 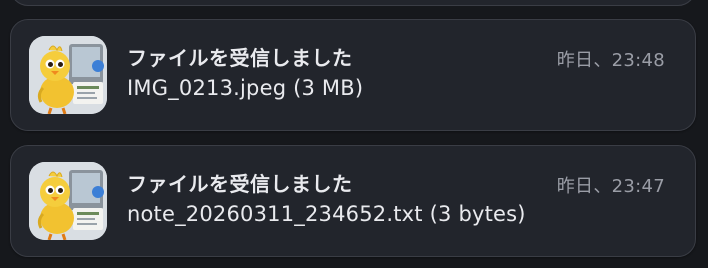 What do you see at coordinates (245, 88) in the screenshot?
I see `notification-body: IMG_0213.jpeg (3 MB)` at bounding box center [245, 88].